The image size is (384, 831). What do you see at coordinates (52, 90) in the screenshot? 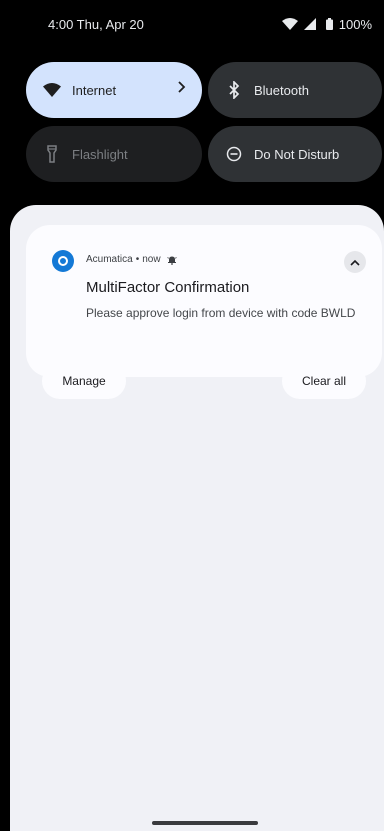
I see `wifi-icon` at bounding box center [52, 90].